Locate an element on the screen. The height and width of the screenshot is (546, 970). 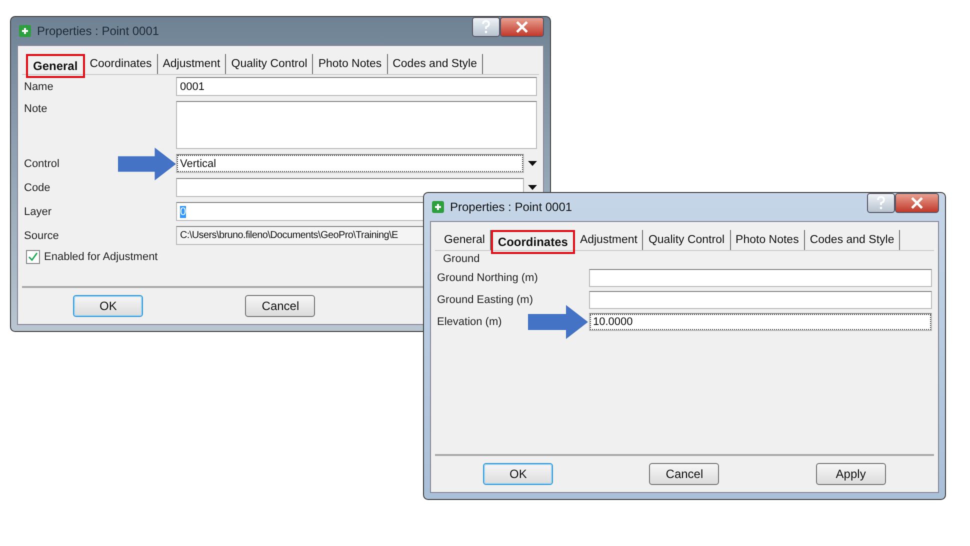
field-label: Layer is located at coordinates (38, 212).